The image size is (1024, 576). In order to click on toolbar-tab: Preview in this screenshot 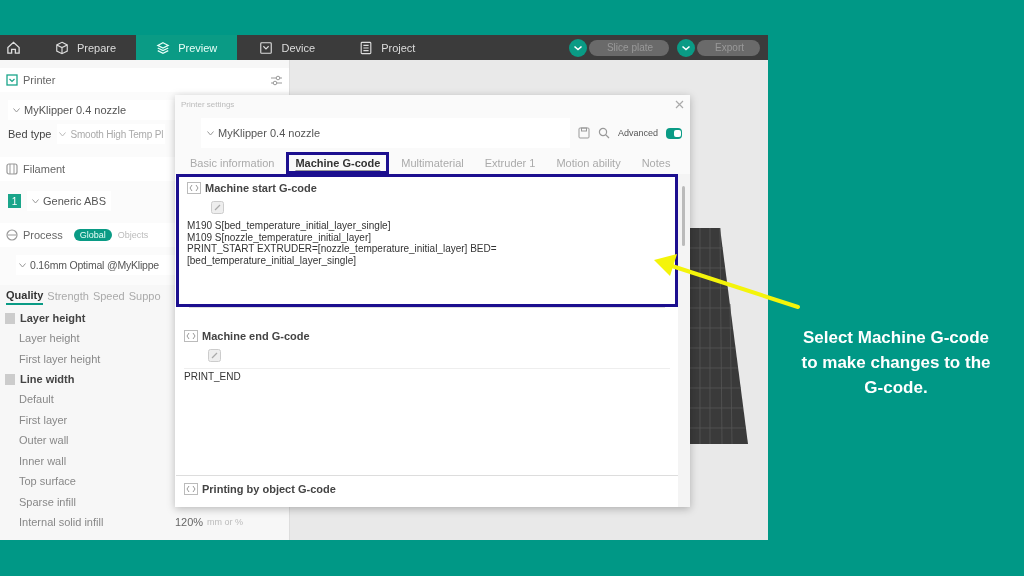, I will do `click(187, 47)`.